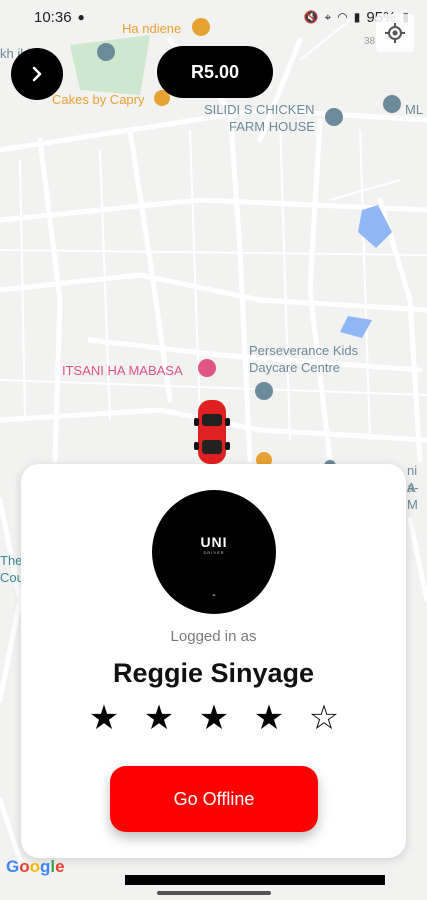 The height and width of the screenshot is (900, 427). Describe the element at coordinates (213, 673) in the screenshot. I see `driver-name: Reggie Sinyage` at that location.